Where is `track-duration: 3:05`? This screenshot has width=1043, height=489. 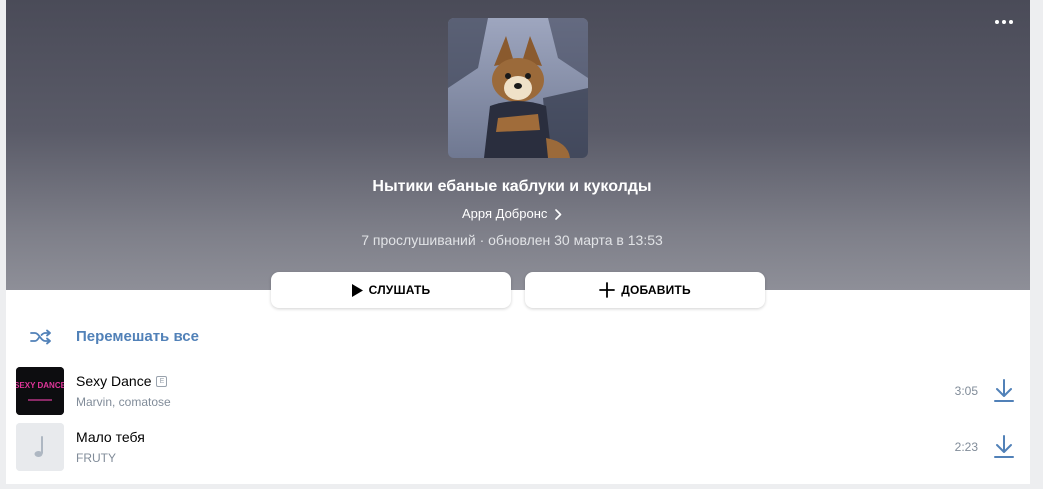 track-duration: 3:05 is located at coordinates (966, 391).